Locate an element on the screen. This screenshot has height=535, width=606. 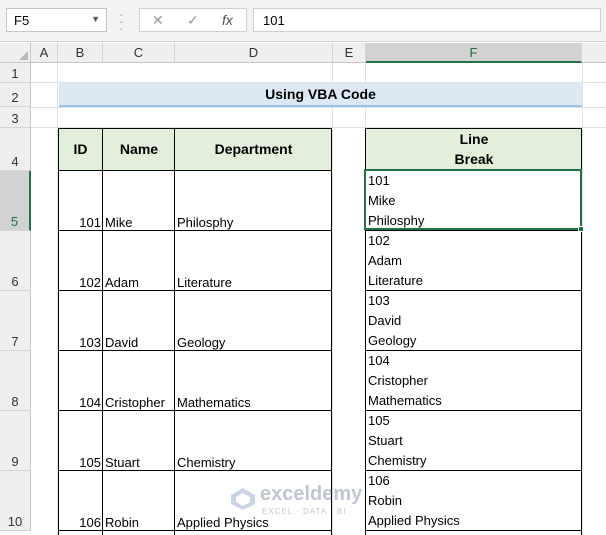
column-header-g is located at coordinates (594, 53).